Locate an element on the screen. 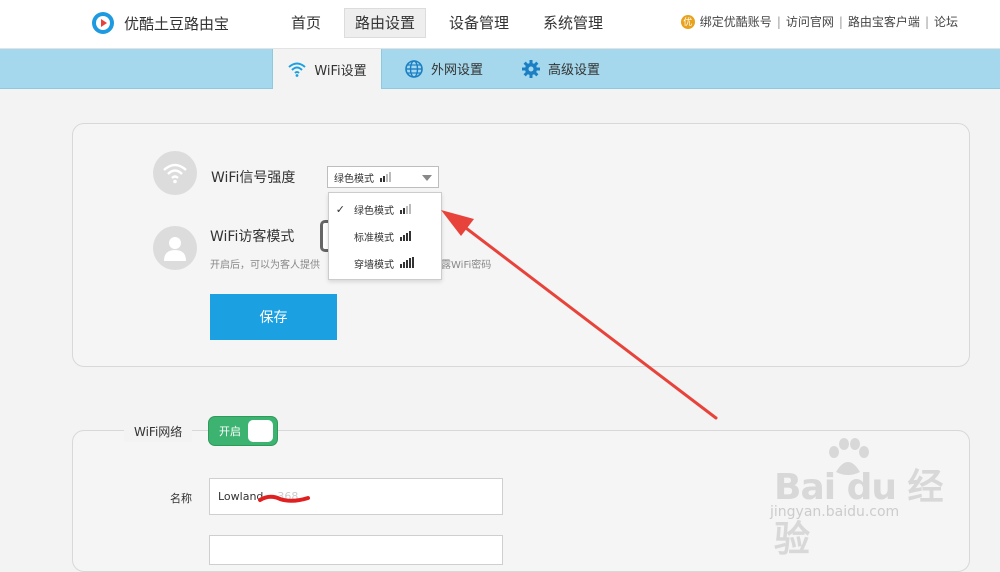  watermark-url: jingyan.baidu.com is located at coordinates (835, 512).